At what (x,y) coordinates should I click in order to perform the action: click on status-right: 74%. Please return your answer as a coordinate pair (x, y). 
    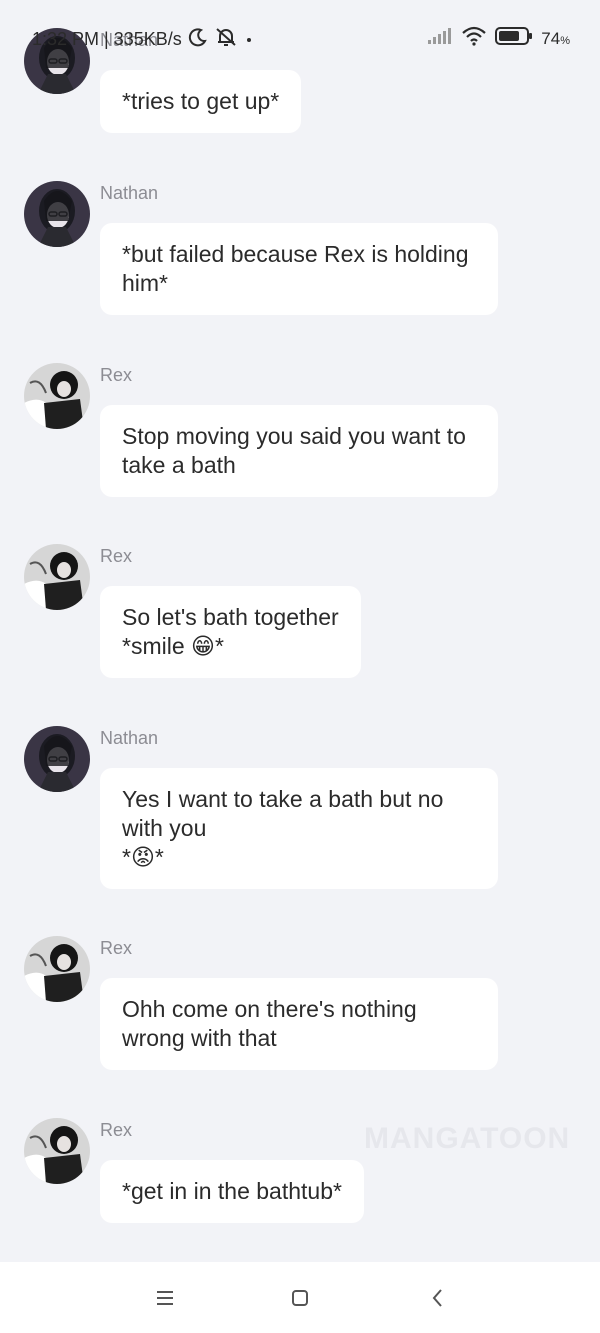
    Looking at the image, I should click on (498, 38).